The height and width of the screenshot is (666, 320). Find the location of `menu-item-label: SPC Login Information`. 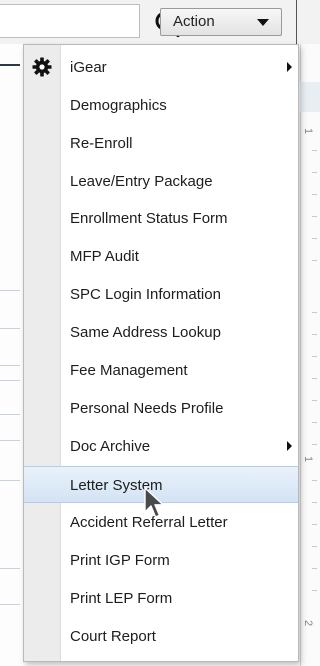

menu-item-label: SPC Login Information is located at coordinates (145, 294).